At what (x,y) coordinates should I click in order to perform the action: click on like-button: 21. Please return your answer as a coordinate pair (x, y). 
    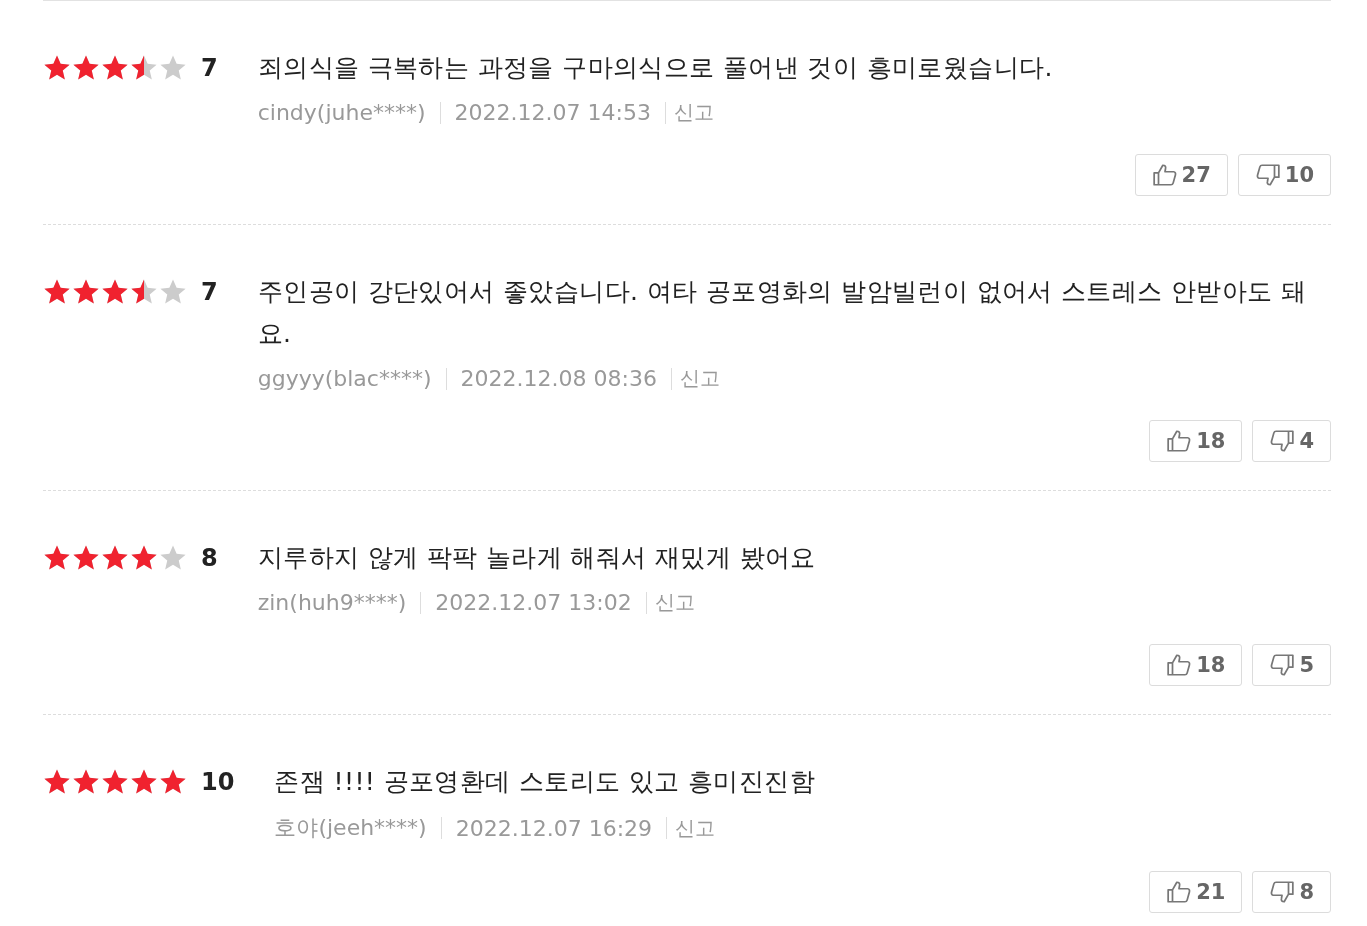
    Looking at the image, I should click on (1196, 892).